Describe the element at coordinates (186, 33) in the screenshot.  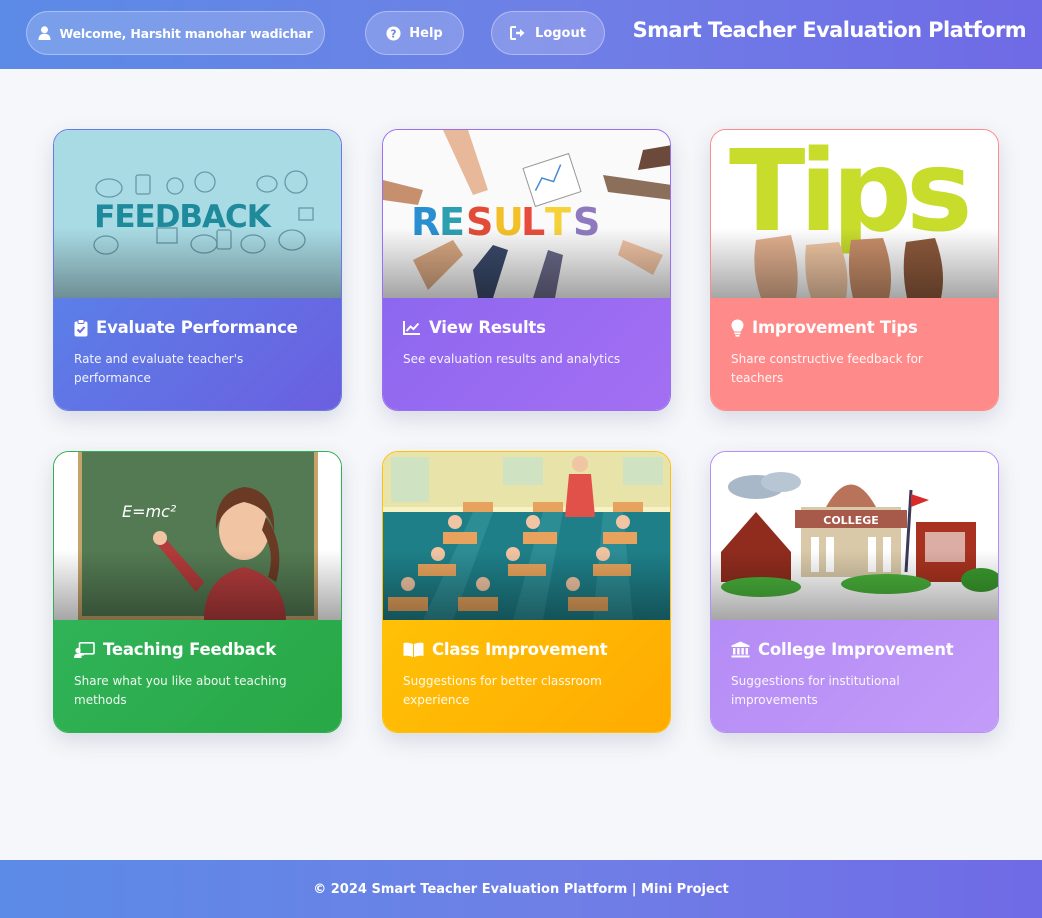
I see `welcome-text: Welcome, Harshit manohar wadichar` at that location.